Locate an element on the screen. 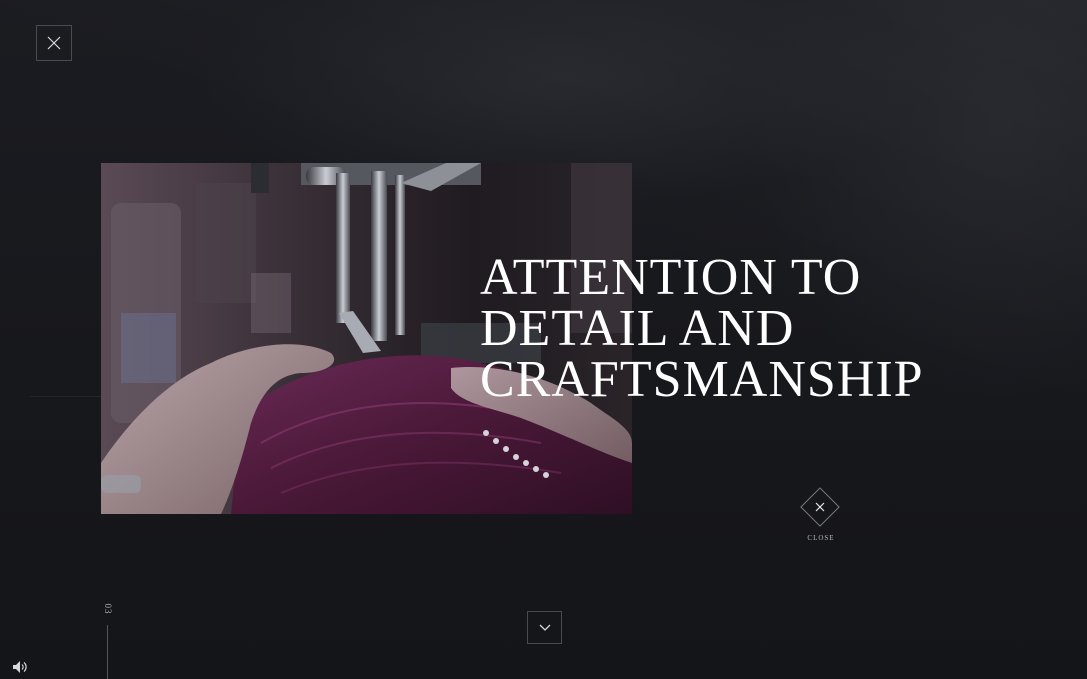 This screenshot has width=1087, height=679. close-overlay-button is located at coordinates (54, 43).